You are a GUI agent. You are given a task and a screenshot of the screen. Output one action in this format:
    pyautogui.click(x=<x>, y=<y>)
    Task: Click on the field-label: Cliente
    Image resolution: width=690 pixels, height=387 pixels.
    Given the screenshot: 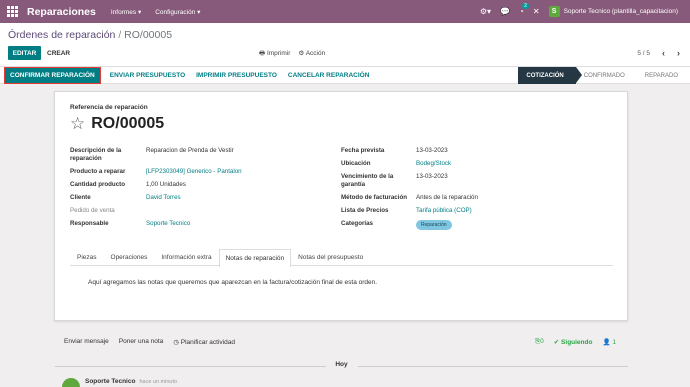 What is the action you would take?
    pyautogui.click(x=80, y=197)
    